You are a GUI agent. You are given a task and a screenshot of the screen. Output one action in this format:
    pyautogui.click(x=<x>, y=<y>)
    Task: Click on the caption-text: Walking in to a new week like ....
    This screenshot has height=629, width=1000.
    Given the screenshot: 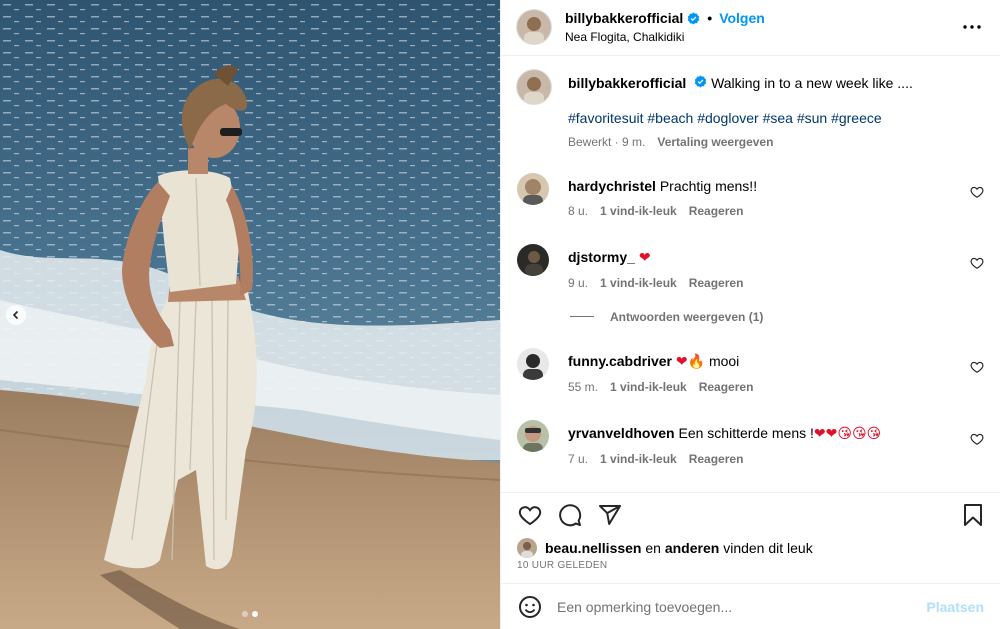 What is the action you would take?
    pyautogui.click(x=812, y=82)
    